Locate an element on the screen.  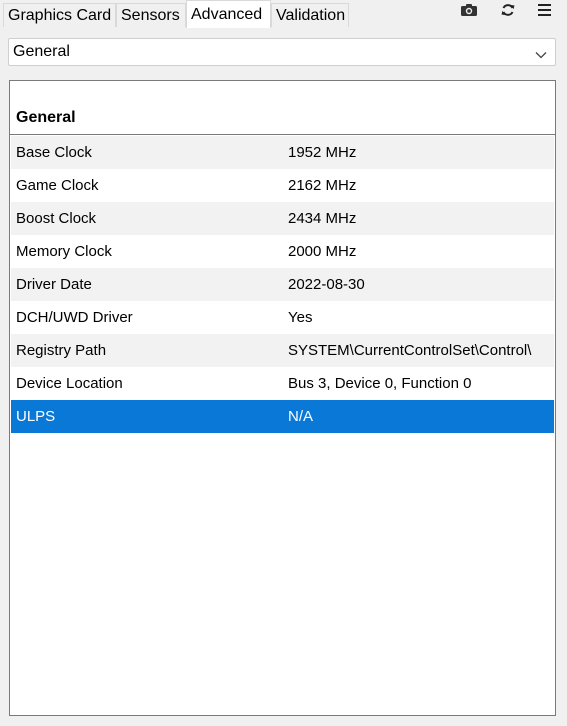
property-row: Boost Clock 2434 MHz is located at coordinates (282, 218).